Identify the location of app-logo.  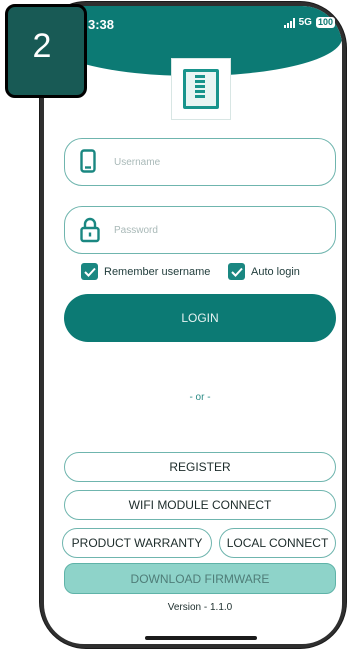
(201, 89).